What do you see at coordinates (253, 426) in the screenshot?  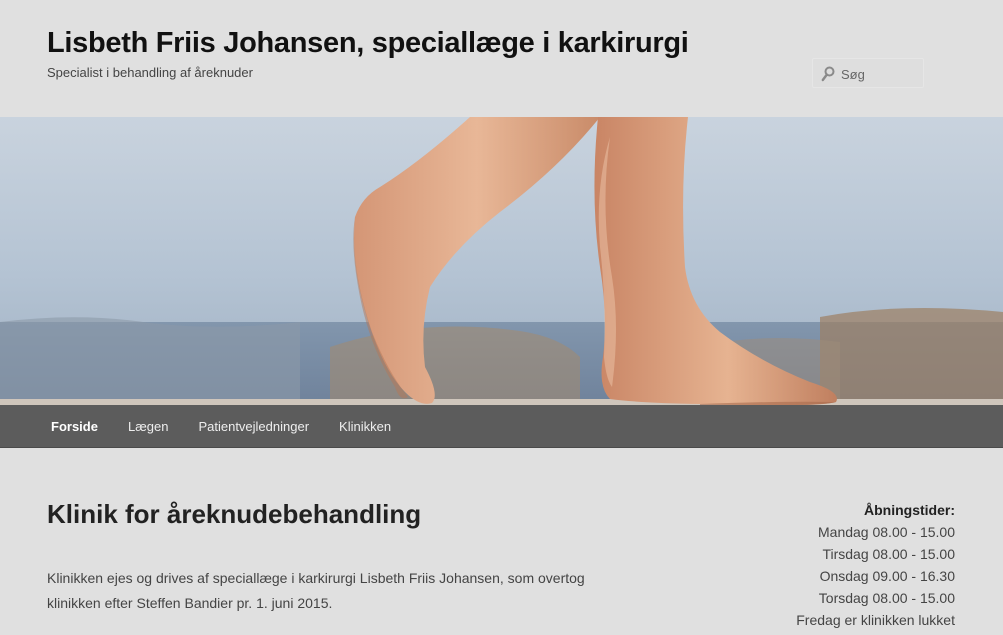 I see `nav-item-patientvejledninger: Patientvejledninger` at bounding box center [253, 426].